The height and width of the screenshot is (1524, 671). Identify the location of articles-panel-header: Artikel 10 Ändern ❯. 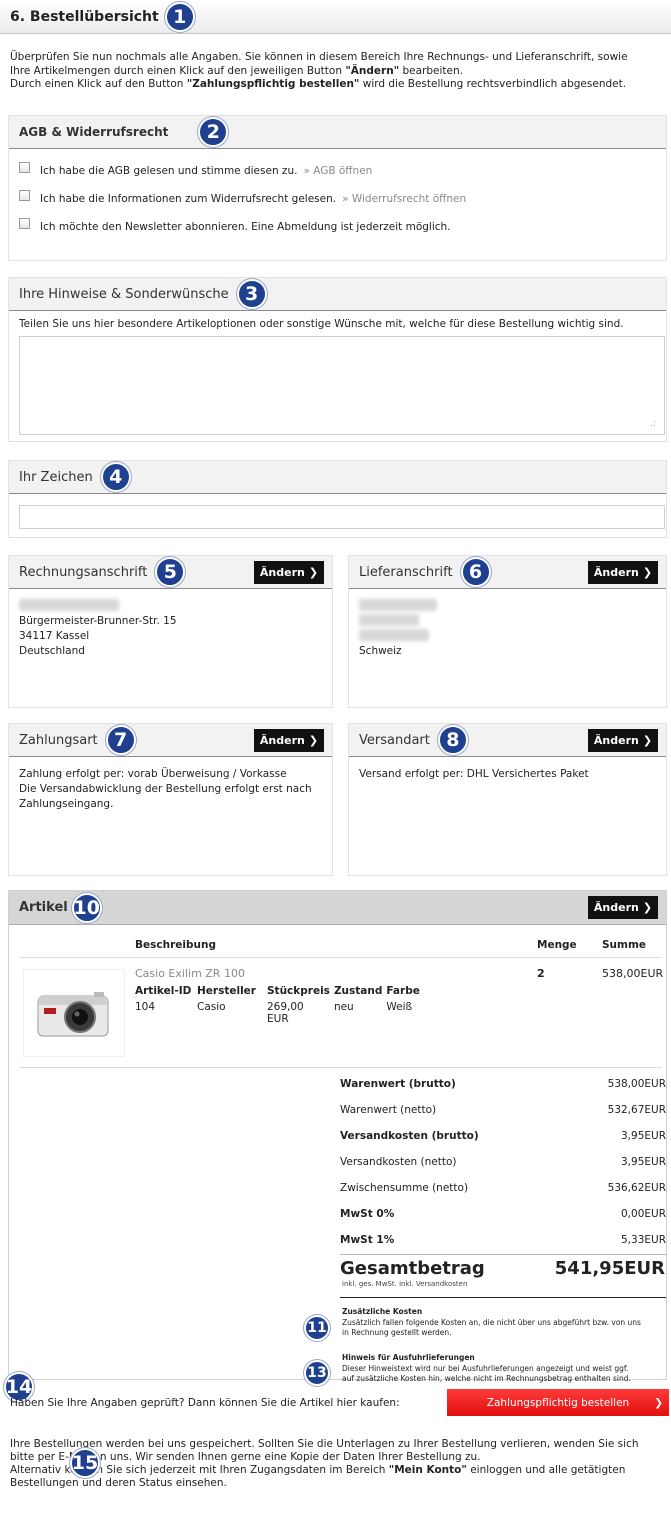
(337, 908).